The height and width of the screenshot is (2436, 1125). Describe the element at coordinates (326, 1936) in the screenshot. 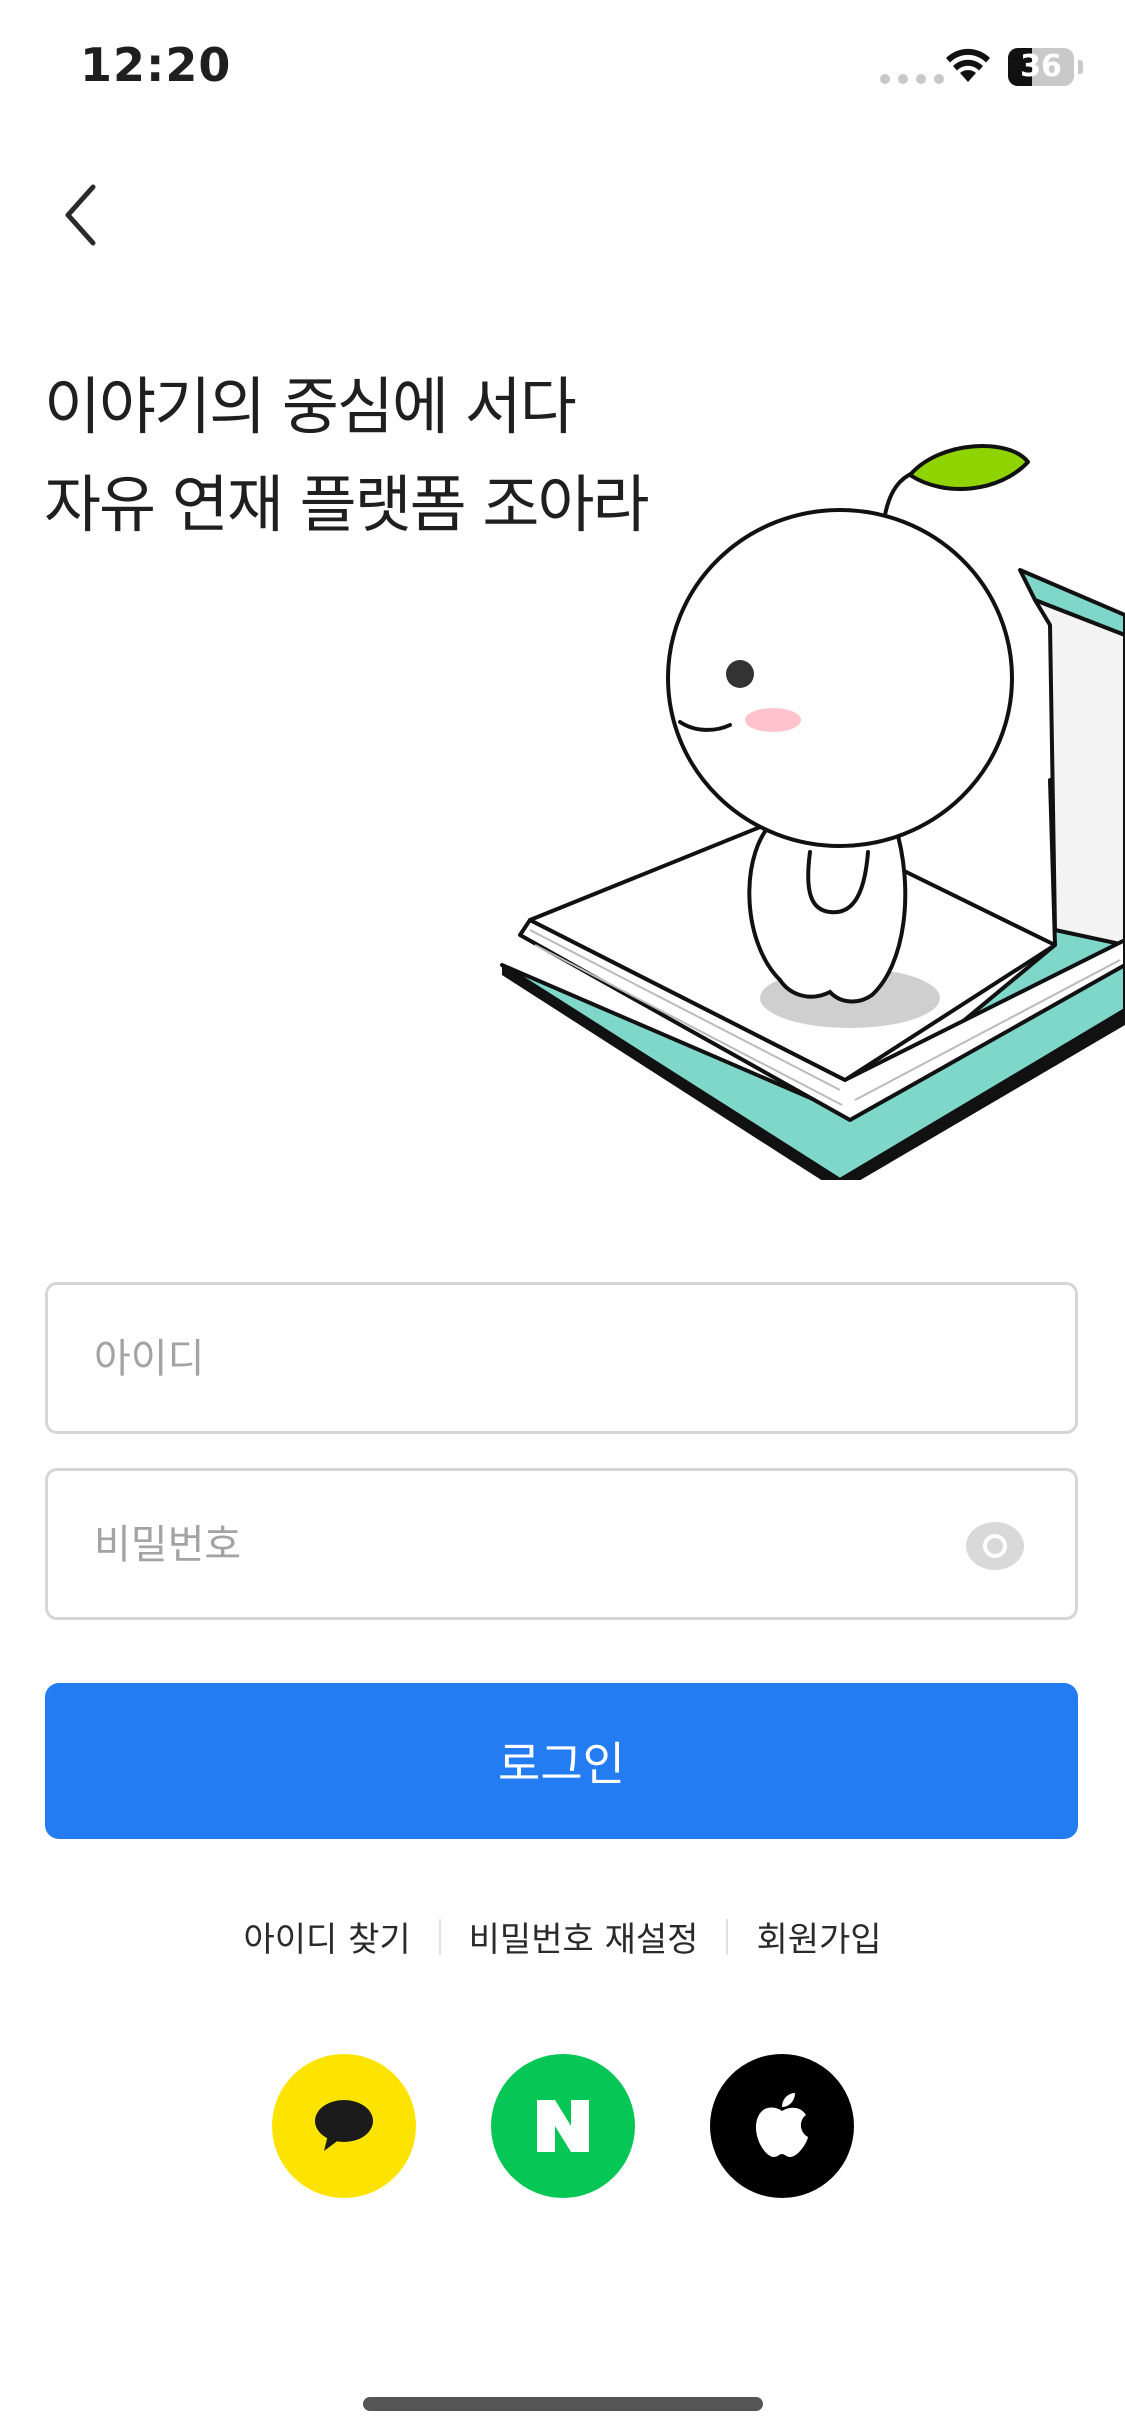

I see `find-id-link: 아이디 찾기` at that location.